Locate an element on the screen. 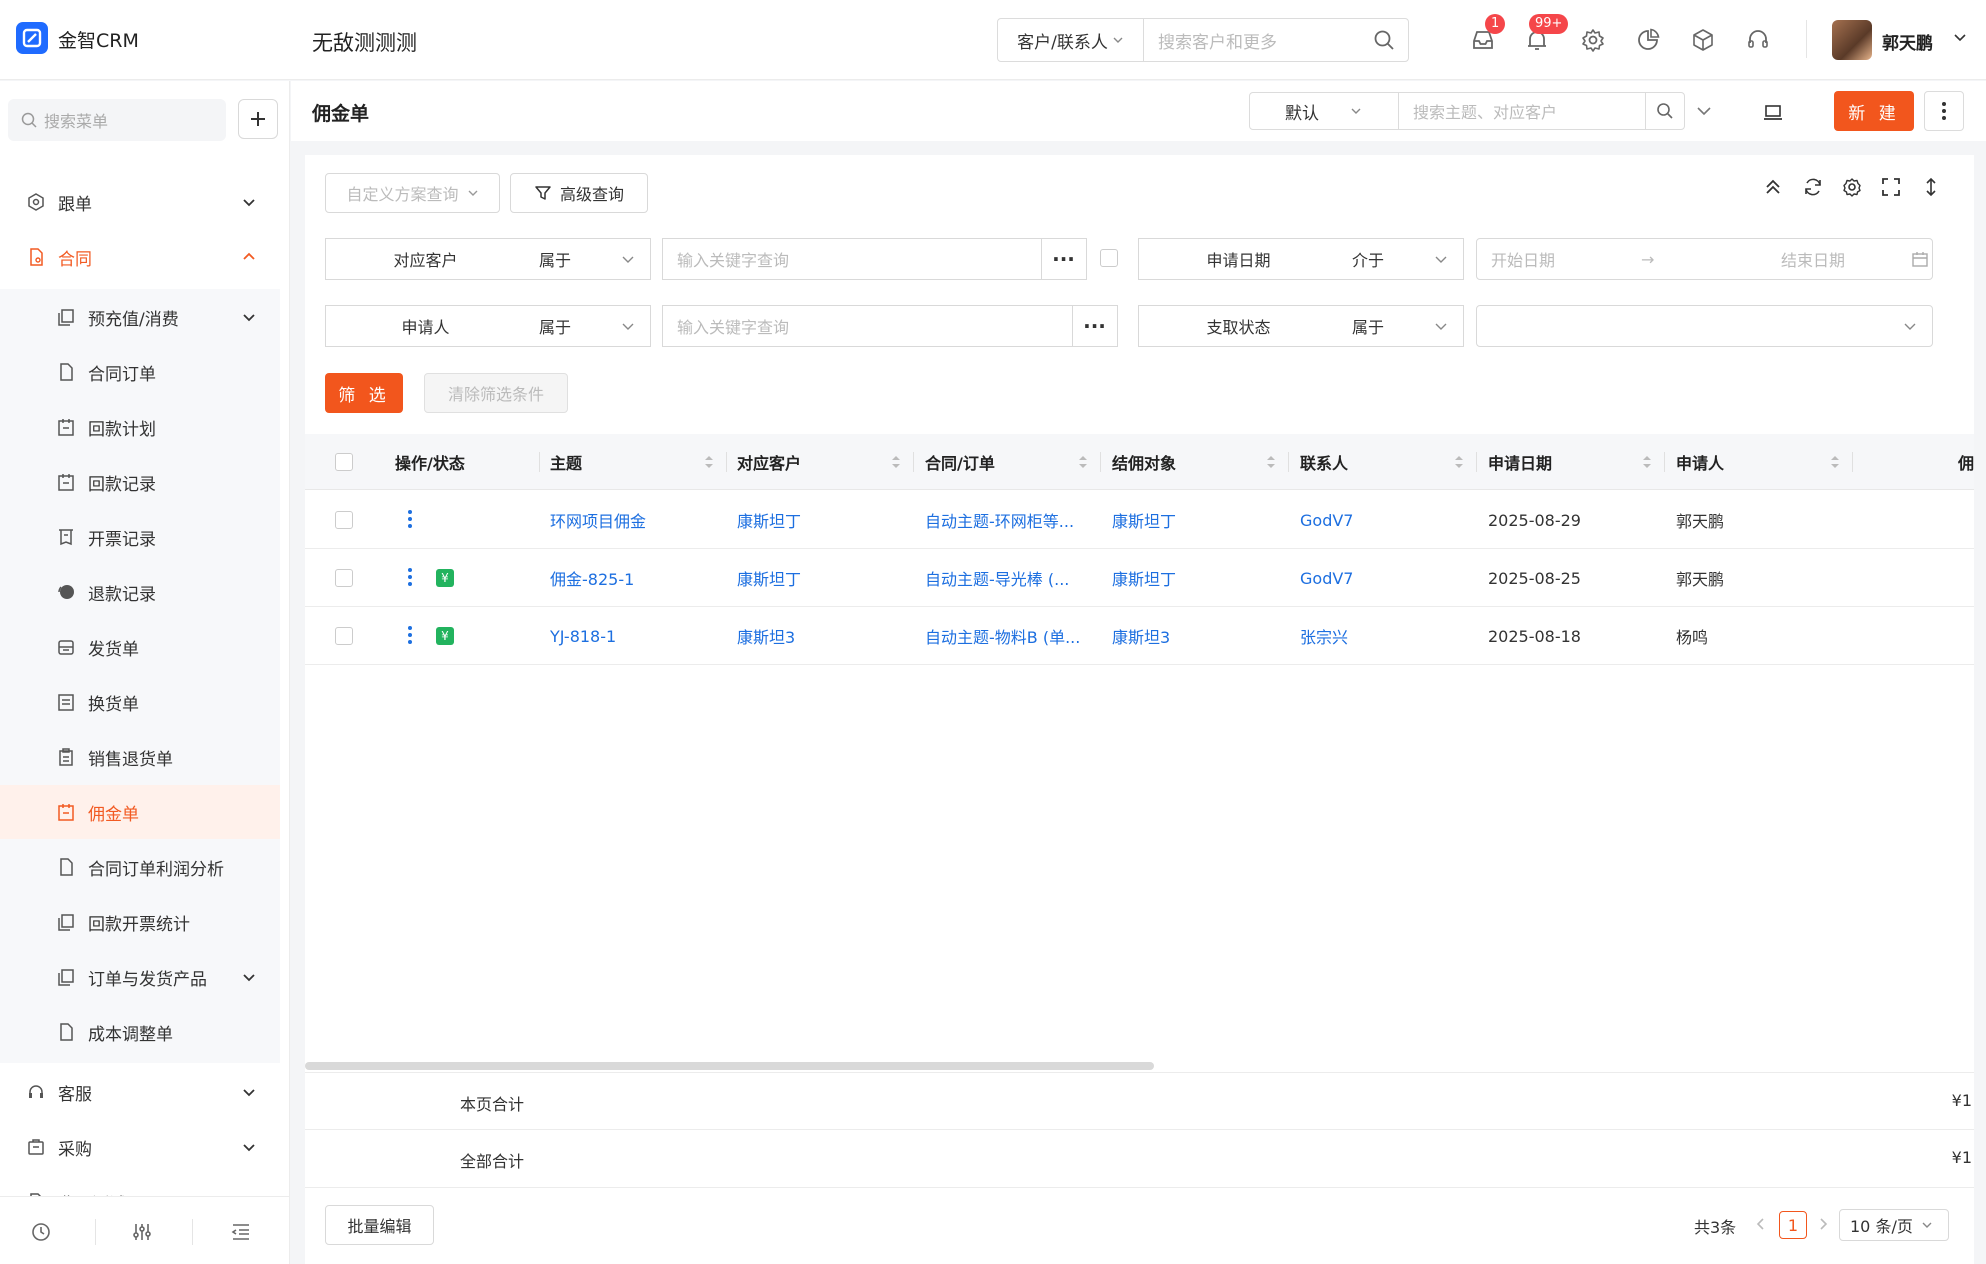  sidebar-item-commission: 佣金单 is located at coordinates (140, 812).